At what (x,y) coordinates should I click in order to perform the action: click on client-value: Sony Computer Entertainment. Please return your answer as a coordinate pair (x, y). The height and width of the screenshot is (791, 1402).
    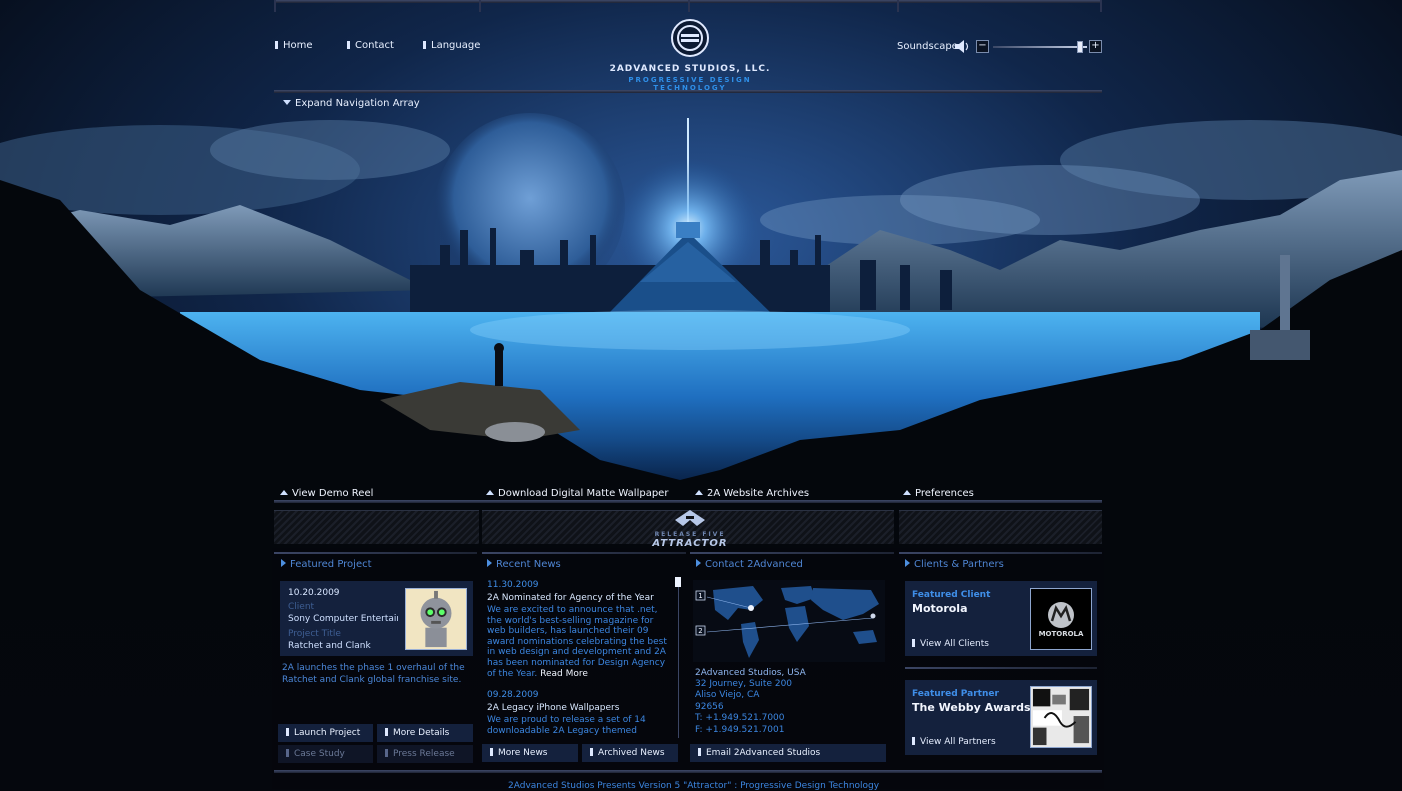
    Looking at the image, I should click on (343, 619).